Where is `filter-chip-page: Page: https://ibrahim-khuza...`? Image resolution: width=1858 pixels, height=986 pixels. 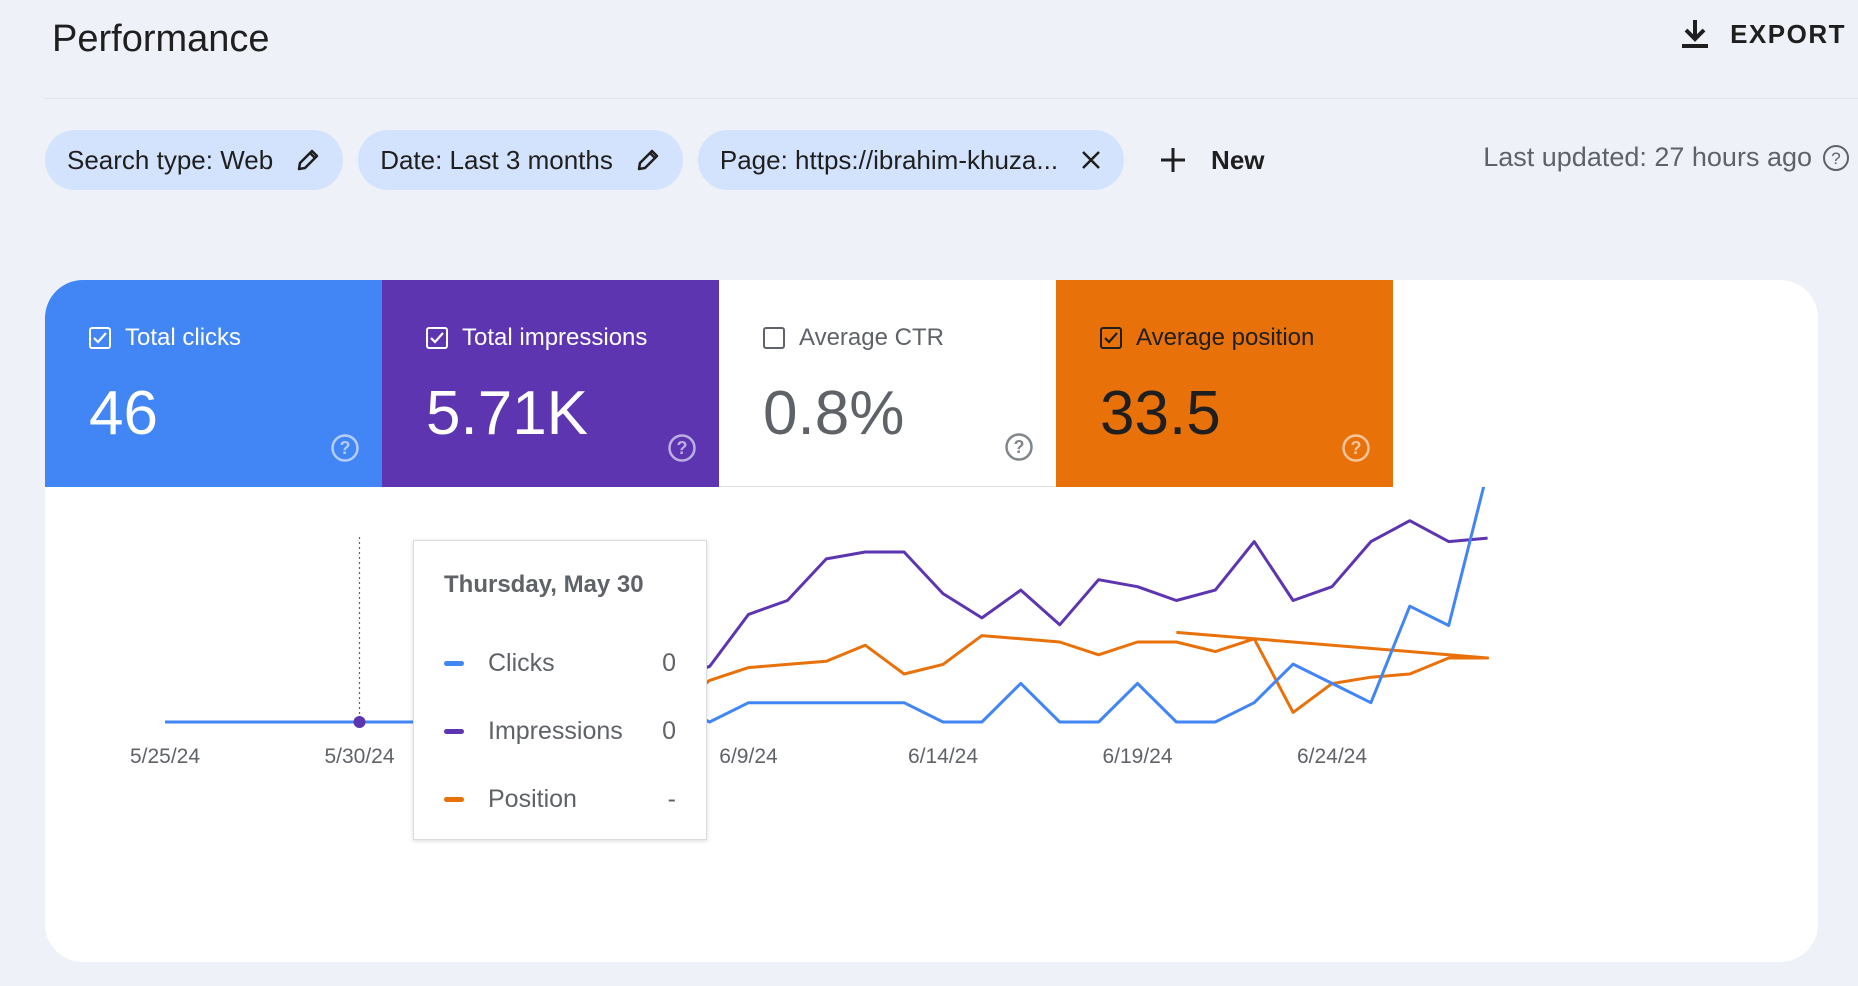 filter-chip-page: Page: https://ibrahim-khuza... is located at coordinates (911, 160).